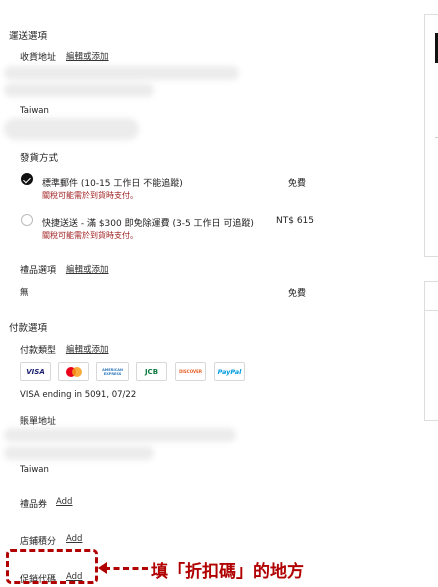  What do you see at coordinates (112, 371) in the screenshot?
I see `amex-card-icon: AMERICAN EXPRESS` at bounding box center [112, 371].